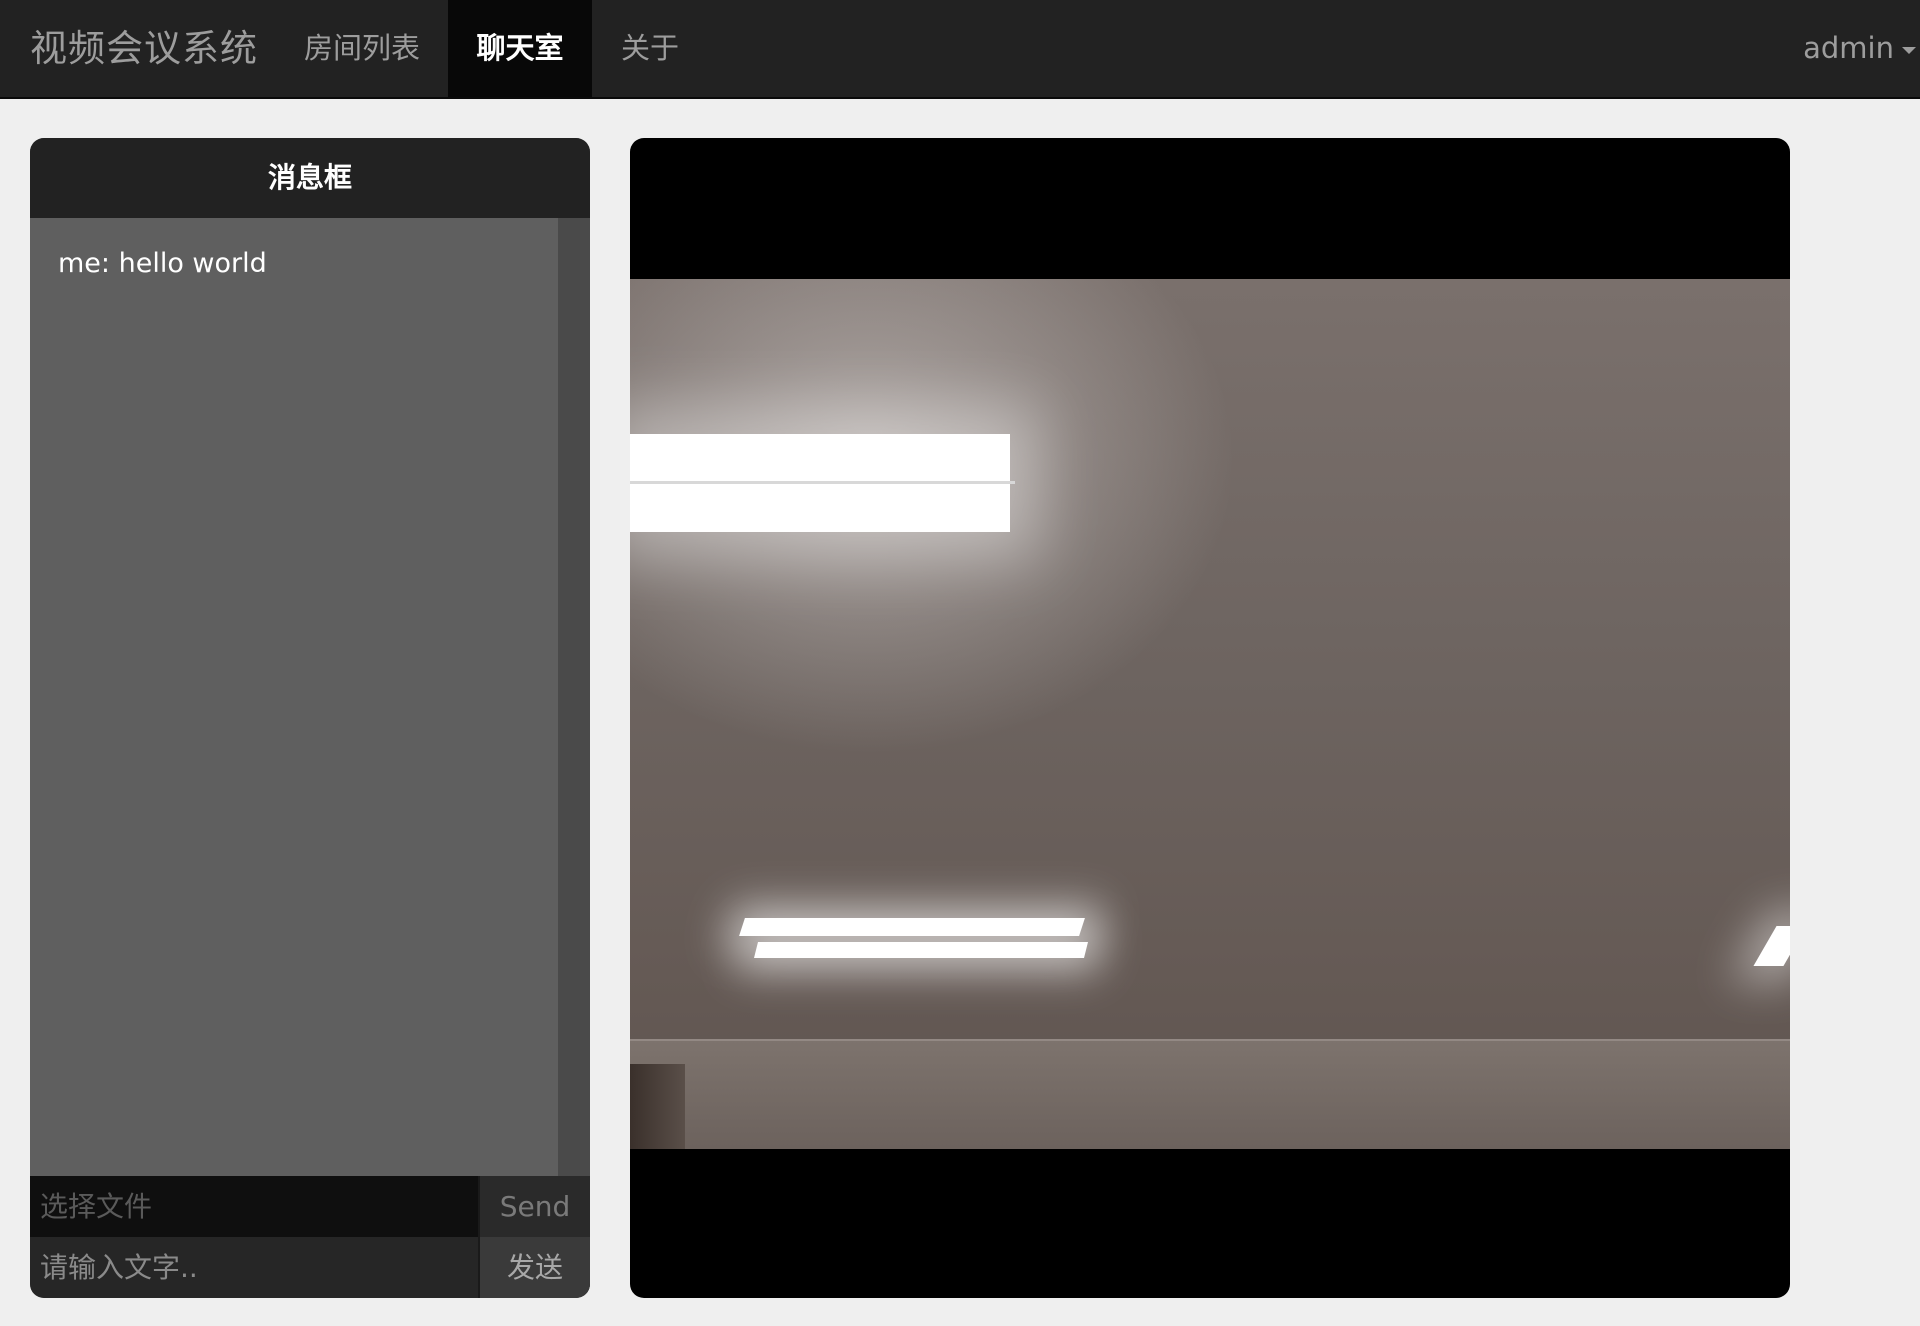 This screenshot has width=1920, height=1326. Describe the element at coordinates (534, 1267) in the screenshot. I see `send-message-button: 发送` at that location.